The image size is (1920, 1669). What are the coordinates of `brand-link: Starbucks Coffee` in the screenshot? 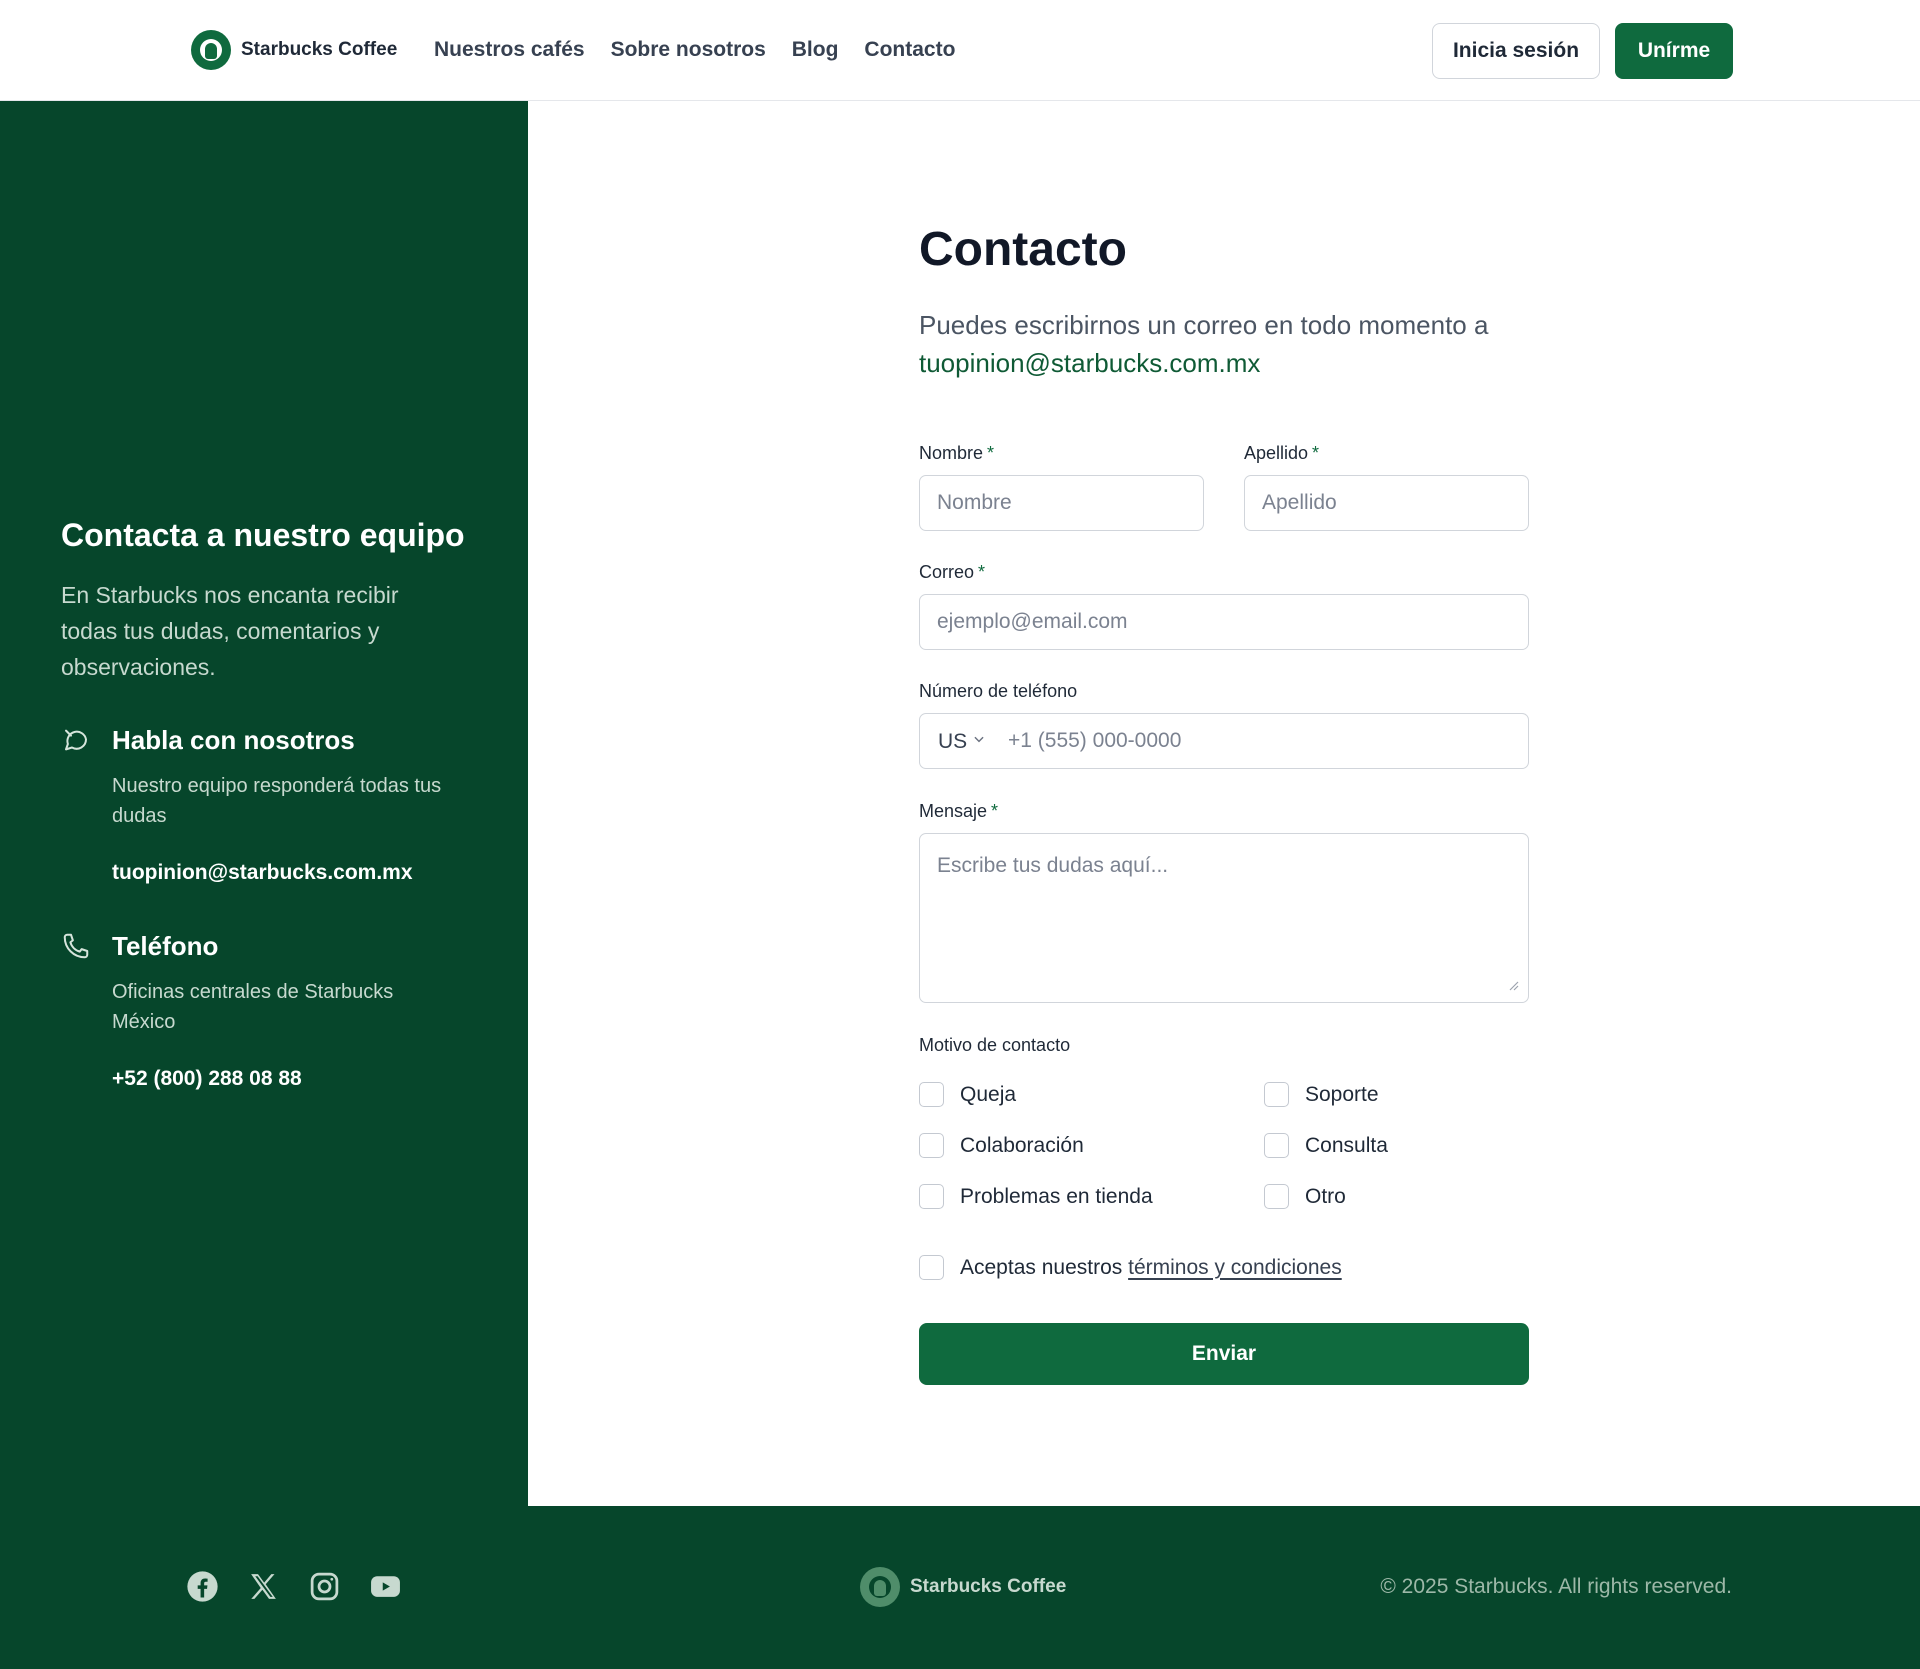 It's located at (294, 50).